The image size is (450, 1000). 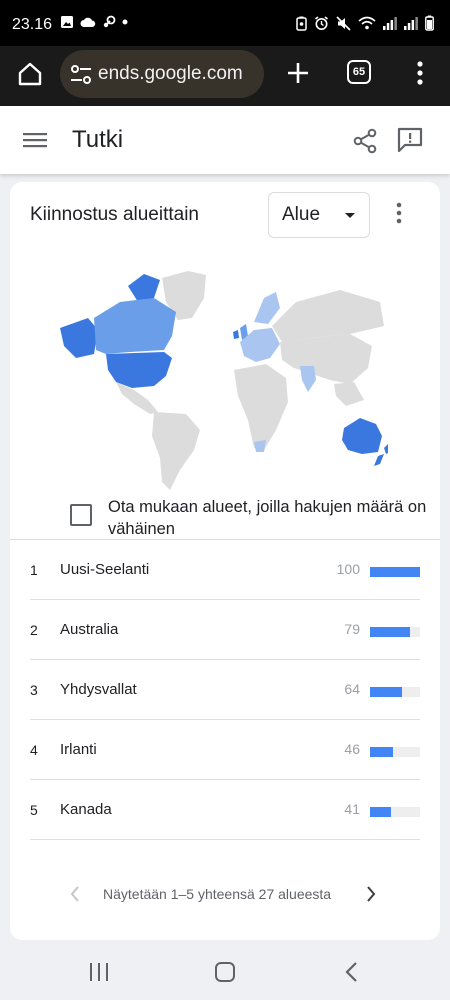 What do you see at coordinates (429, 23) in the screenshot?
I see `battery-icon` at bounding box center [429, 23].